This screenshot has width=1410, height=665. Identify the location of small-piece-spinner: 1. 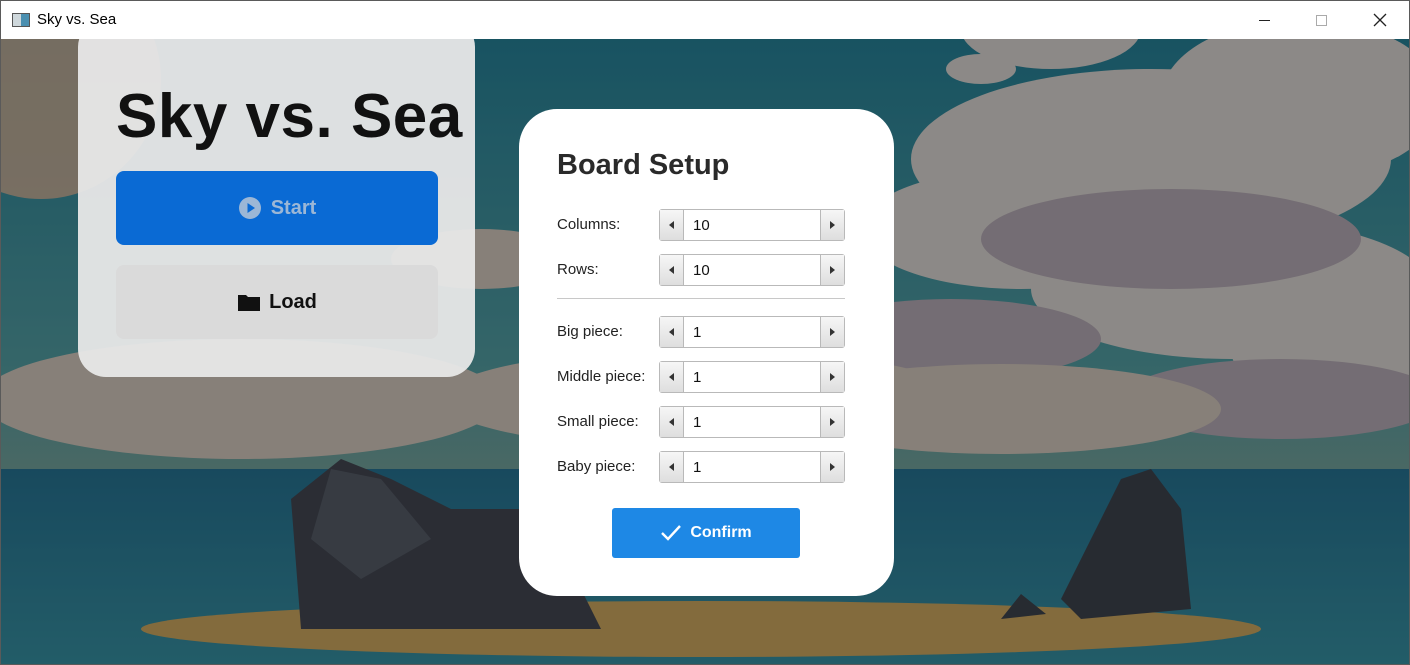
(752, 422).